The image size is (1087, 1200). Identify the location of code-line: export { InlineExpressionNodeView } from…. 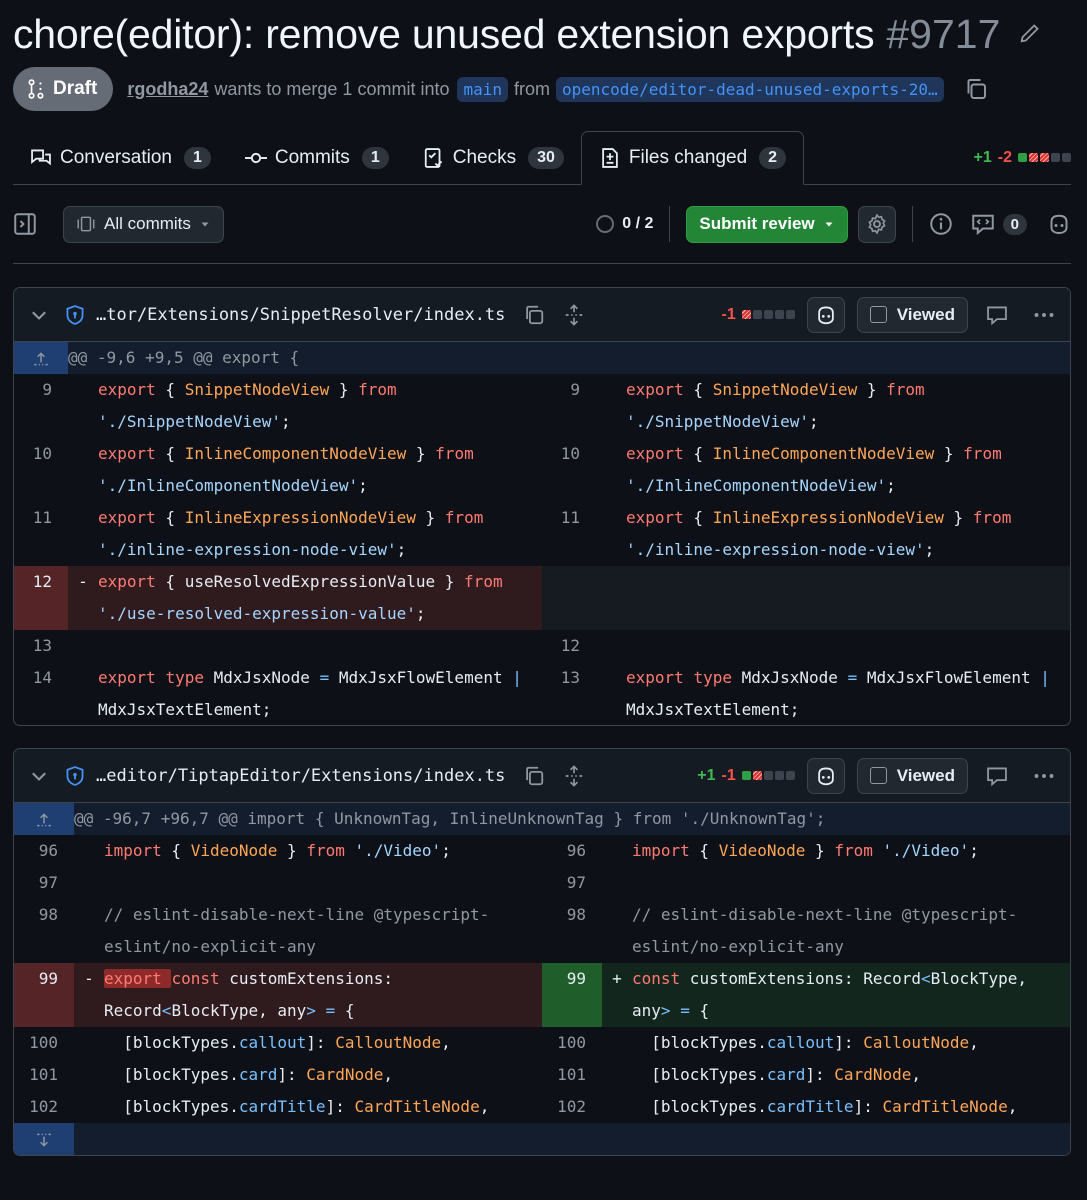
(291, 533).